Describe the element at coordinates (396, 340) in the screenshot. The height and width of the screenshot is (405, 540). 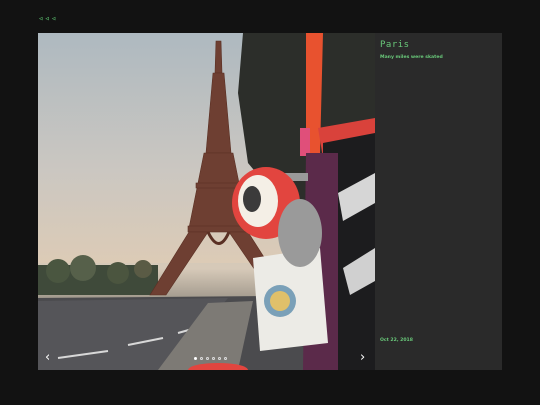
I see `post-date: Oct 22, 2018` at that location.